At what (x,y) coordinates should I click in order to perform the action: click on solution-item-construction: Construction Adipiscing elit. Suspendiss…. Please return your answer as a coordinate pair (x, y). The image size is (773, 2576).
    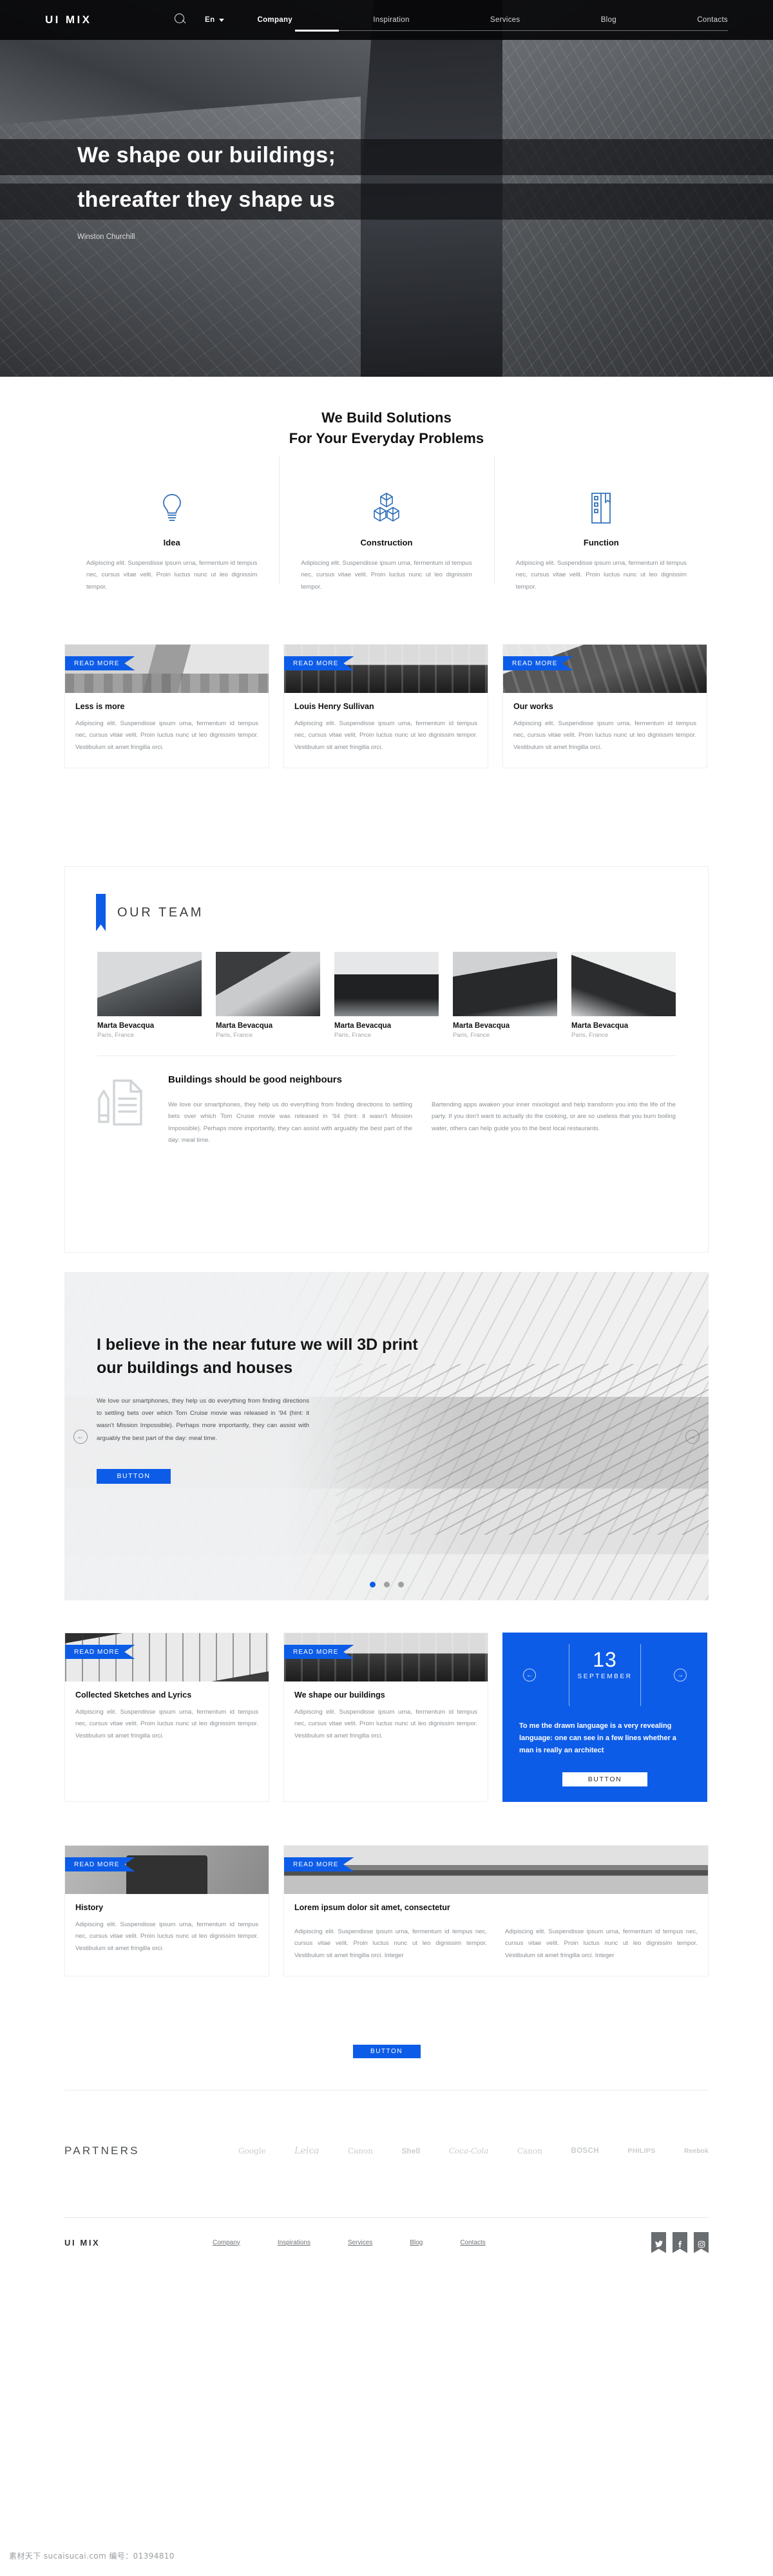
    Looking at the image, I should click on (386, 524).